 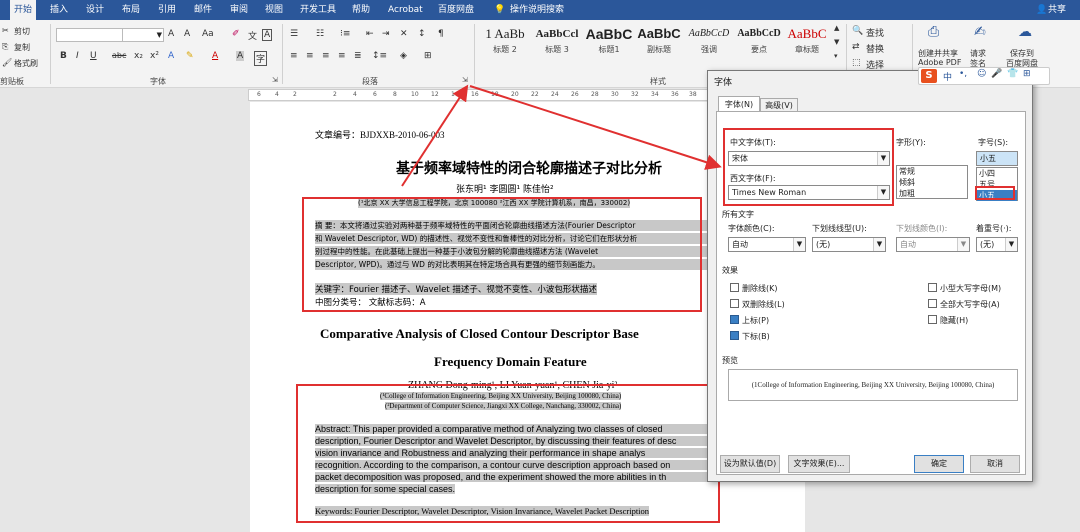 I want to click on arrow-to-paragraph-launcher, so click(x=435, y=135).